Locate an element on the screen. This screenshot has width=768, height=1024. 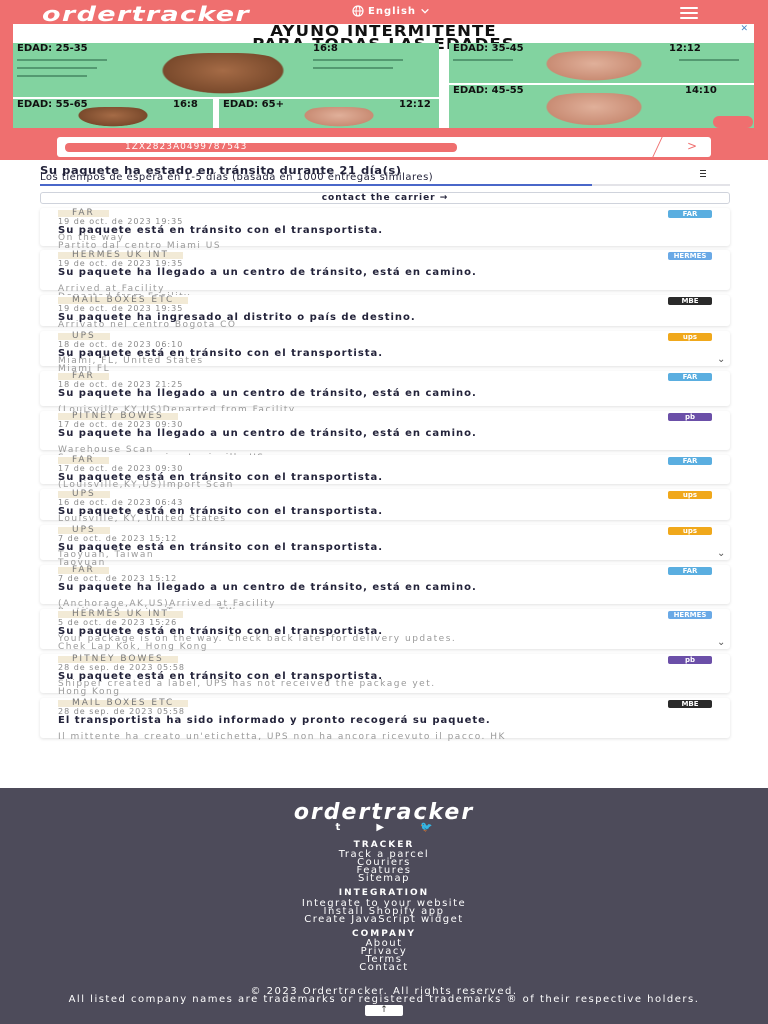
event-detail: Taoyuan, Taiwan is located at coordinates (106, 555).